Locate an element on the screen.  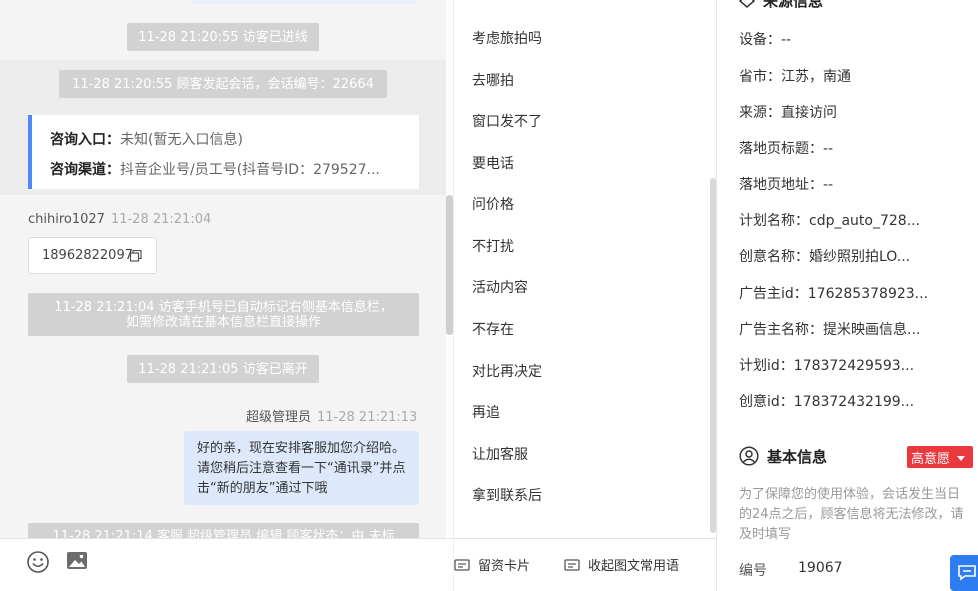
smile-icon is located at coordinates (38, 562).